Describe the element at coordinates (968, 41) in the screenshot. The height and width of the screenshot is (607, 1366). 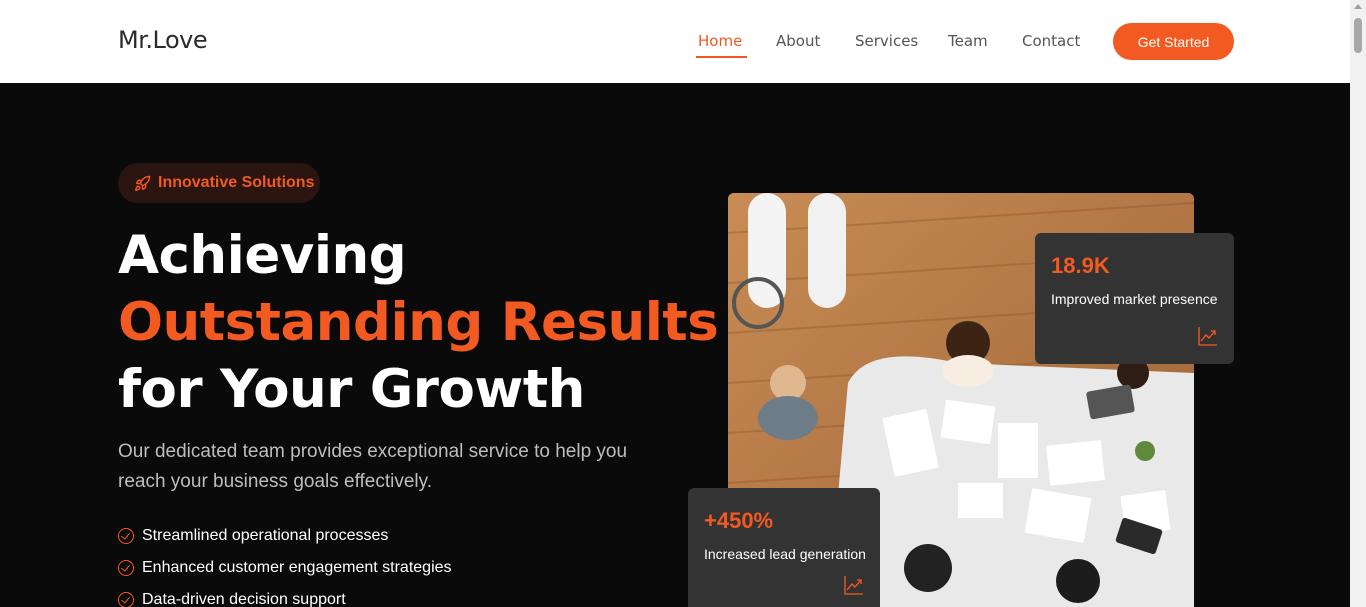
I see `nav-team: Team` at that location.